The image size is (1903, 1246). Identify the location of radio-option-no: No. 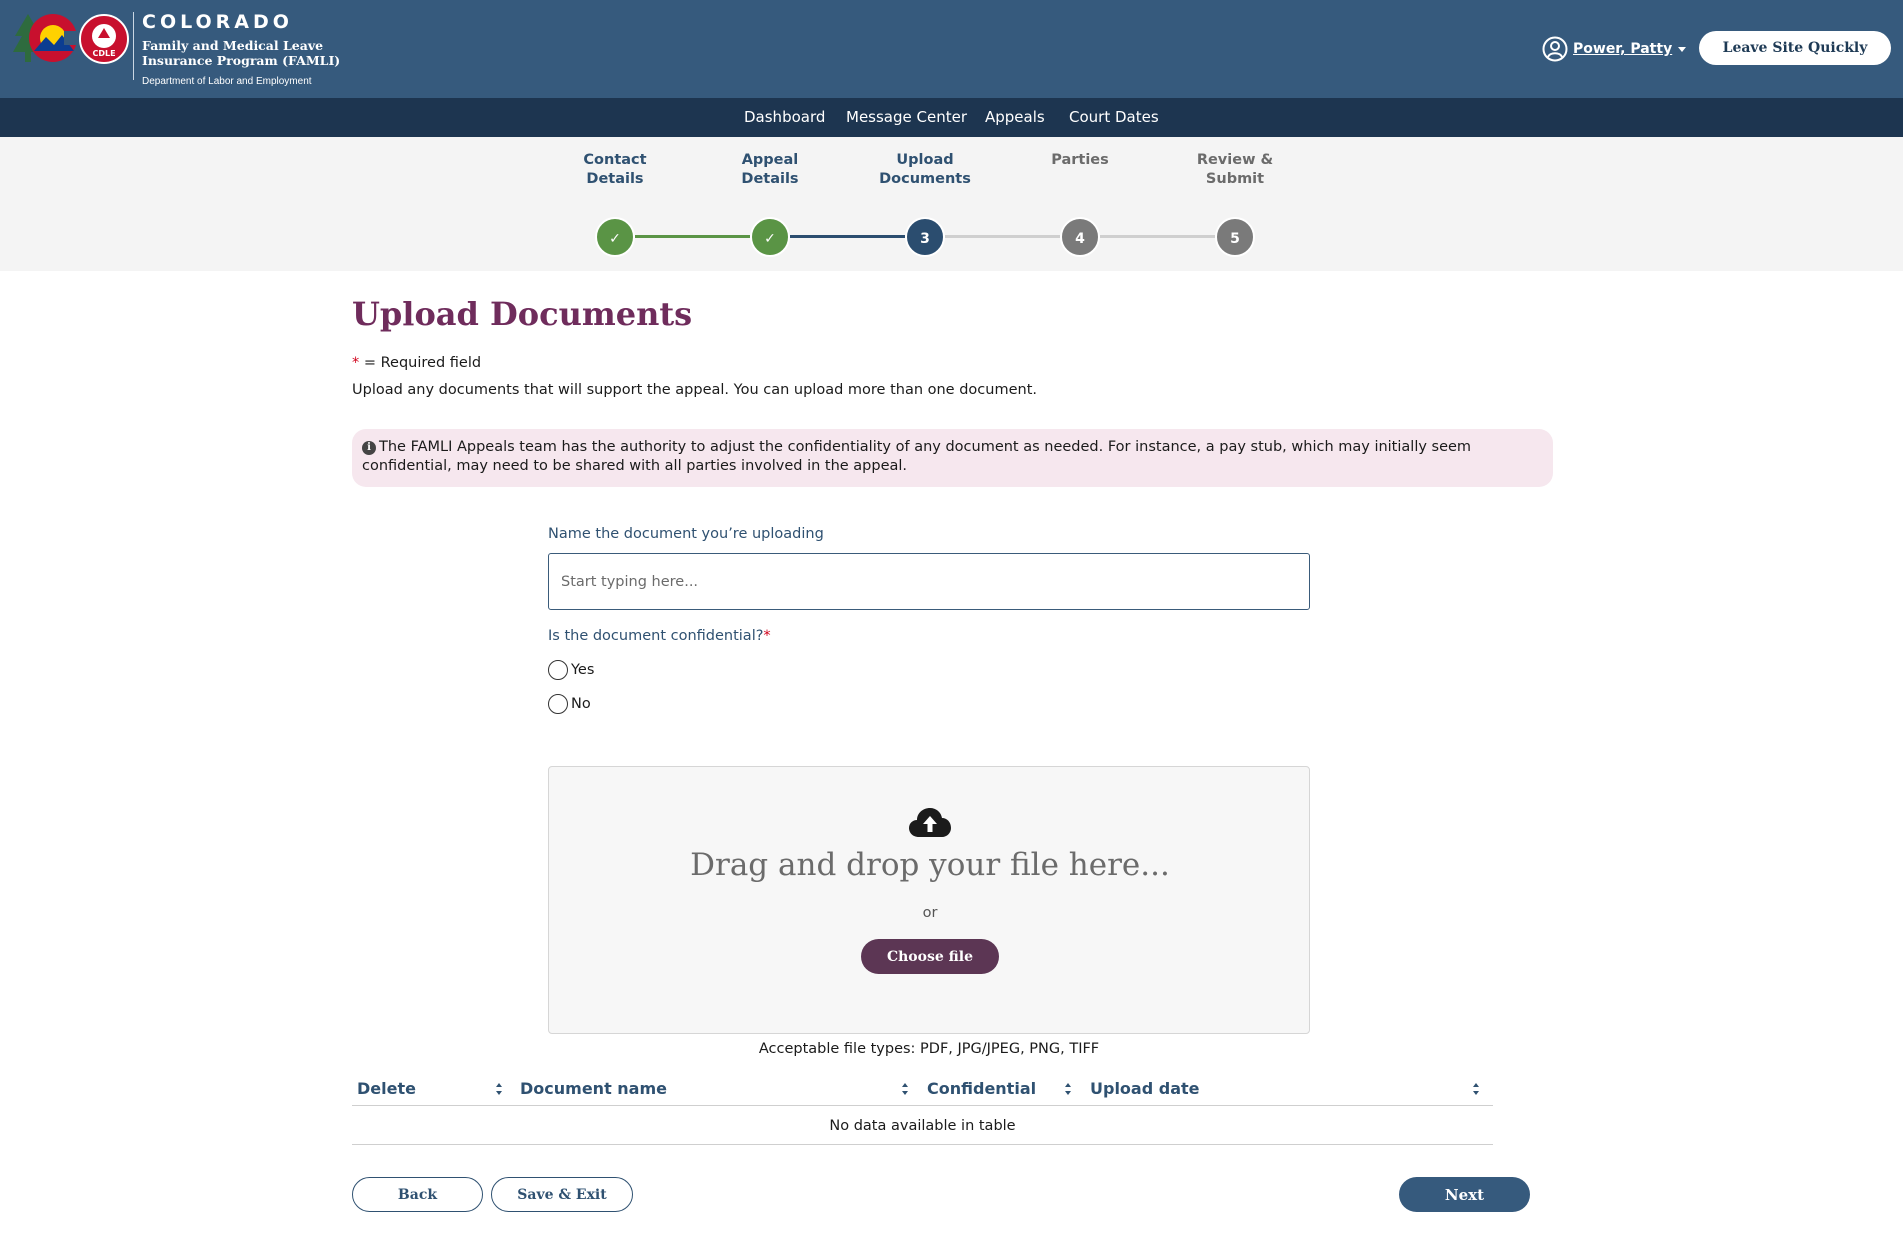
(569, 704).